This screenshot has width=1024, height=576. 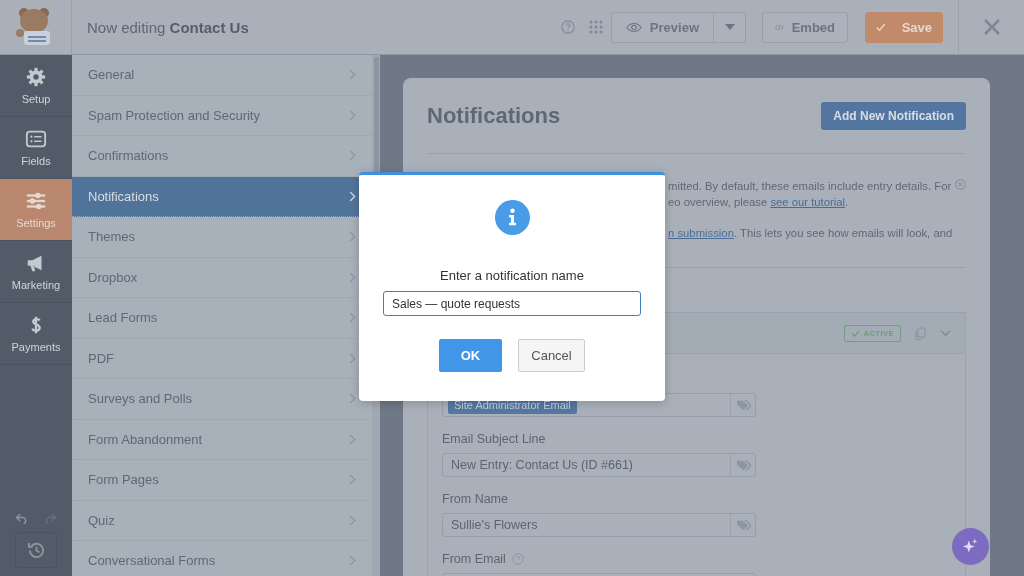 What do you see at coordinates (123, 196) in the screenshot?
I see `menu-item-label: Notifications` at bounding box center [123, 196].